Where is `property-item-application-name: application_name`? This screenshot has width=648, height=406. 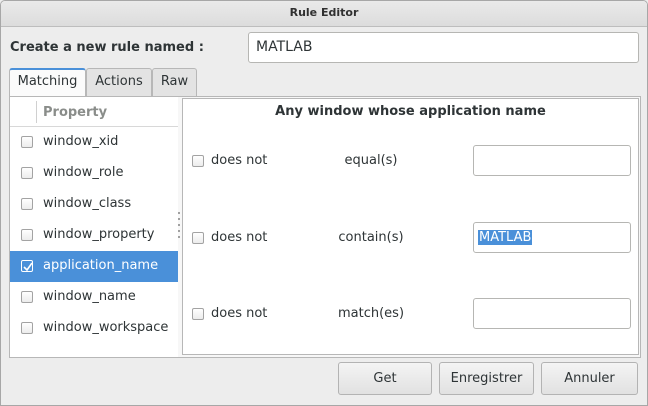
property-item-application-name: application_name is located at coordinates (94, 266).